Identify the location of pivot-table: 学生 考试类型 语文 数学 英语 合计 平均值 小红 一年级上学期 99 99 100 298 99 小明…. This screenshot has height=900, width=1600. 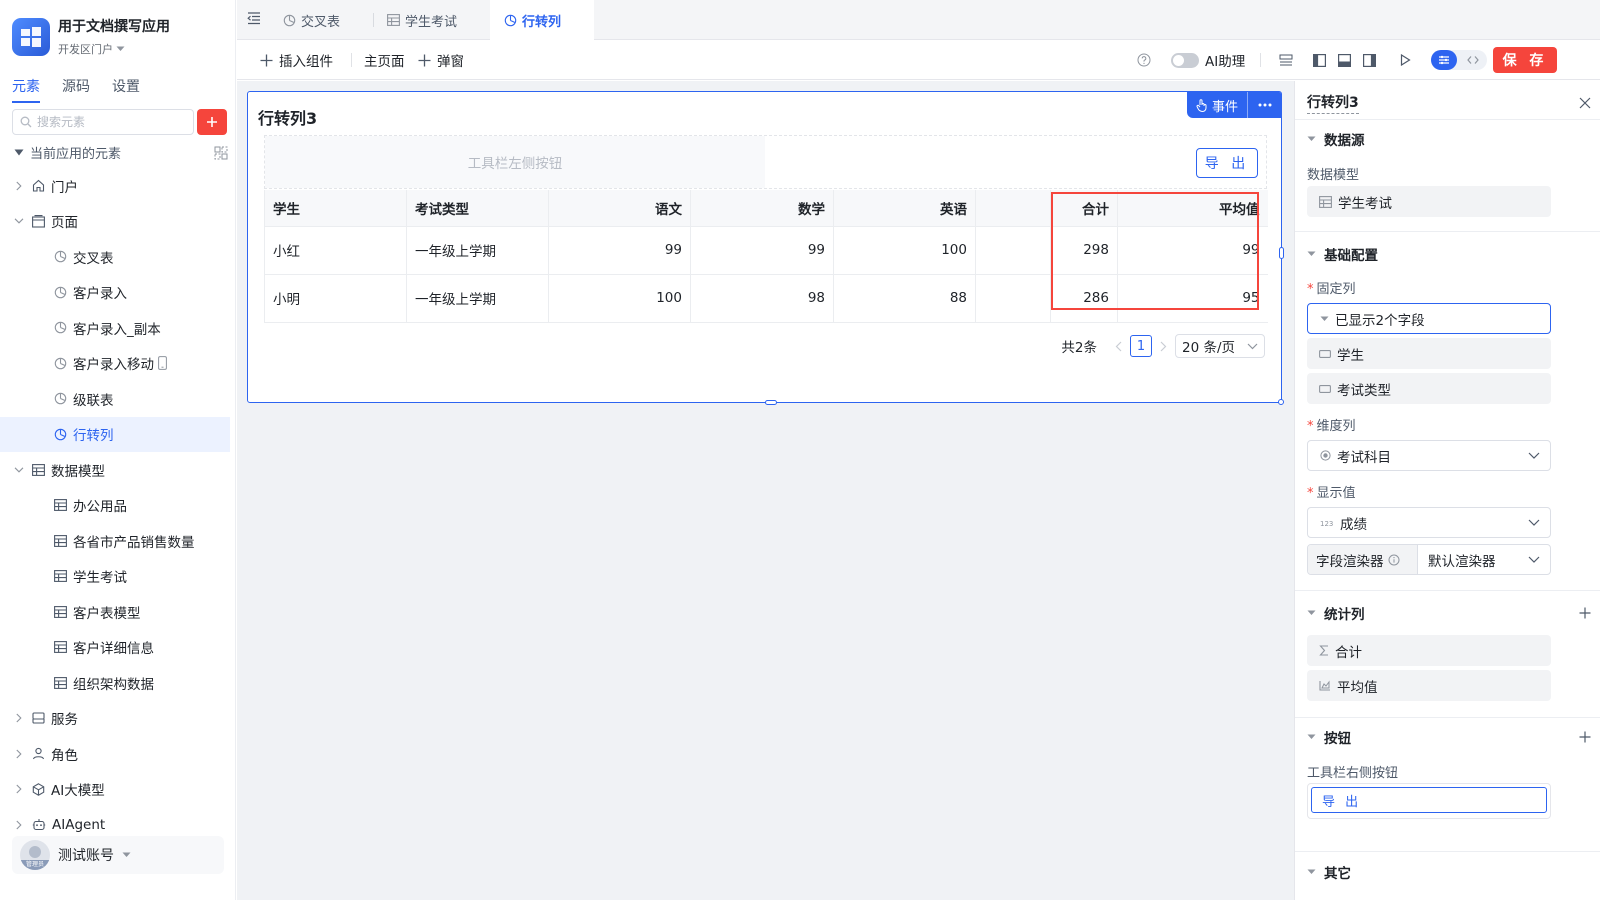
(766, 256).